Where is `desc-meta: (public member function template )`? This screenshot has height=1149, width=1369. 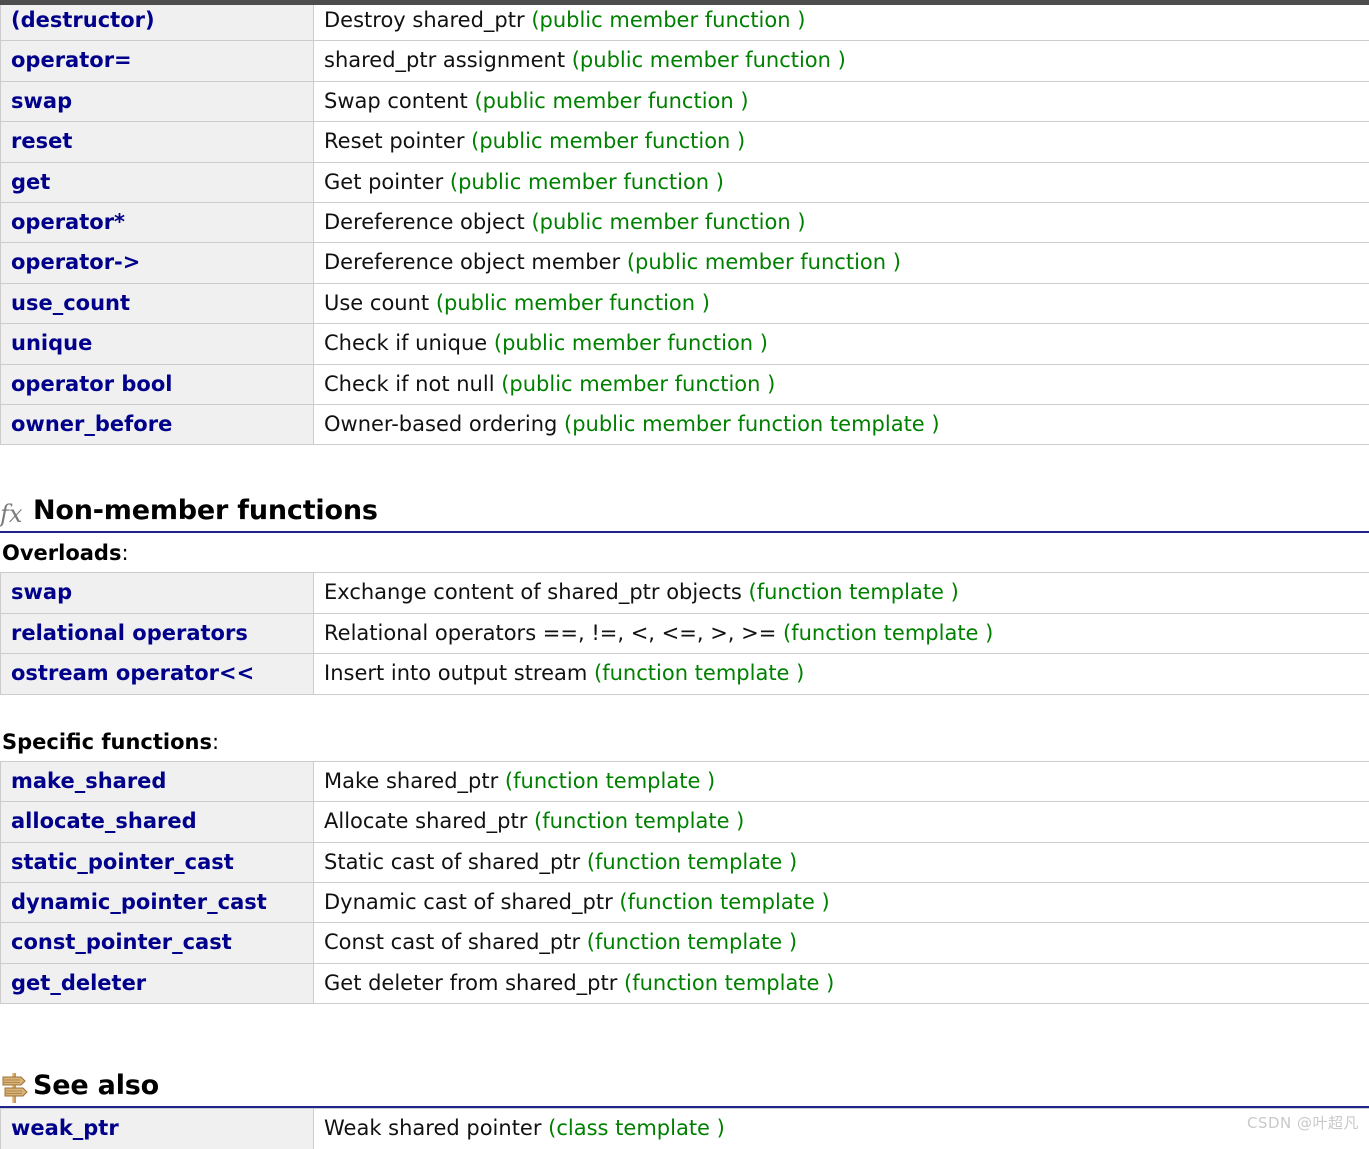 desc-meta: (public member function template ) is located at coordinates (752, 424).